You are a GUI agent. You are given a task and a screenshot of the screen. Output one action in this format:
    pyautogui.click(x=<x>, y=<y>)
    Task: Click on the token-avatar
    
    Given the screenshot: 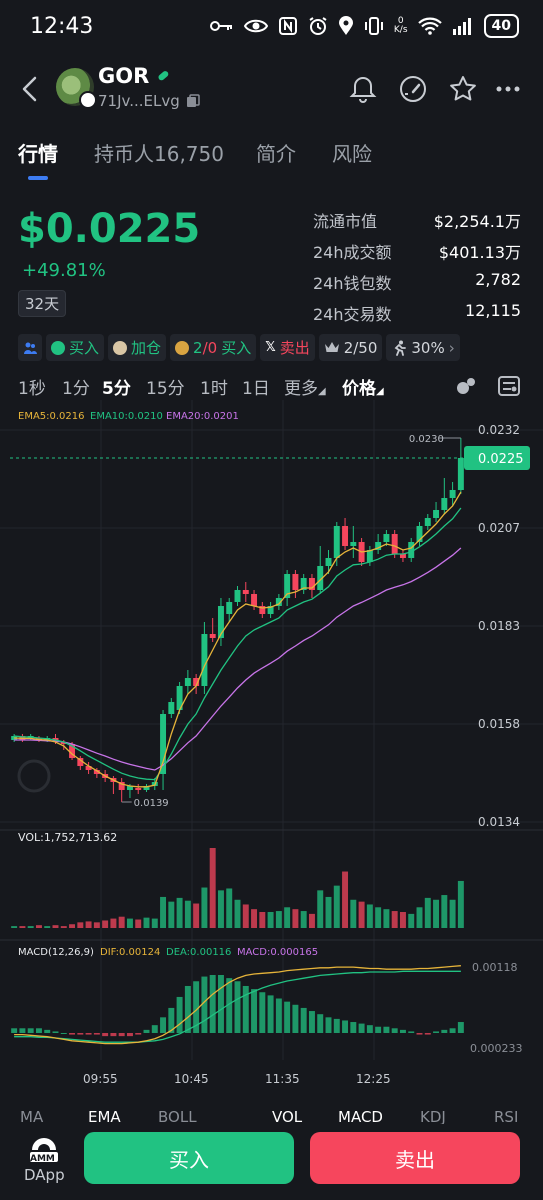 What is the action you would take?
    pyautogui.click(x=76, y=88)
    